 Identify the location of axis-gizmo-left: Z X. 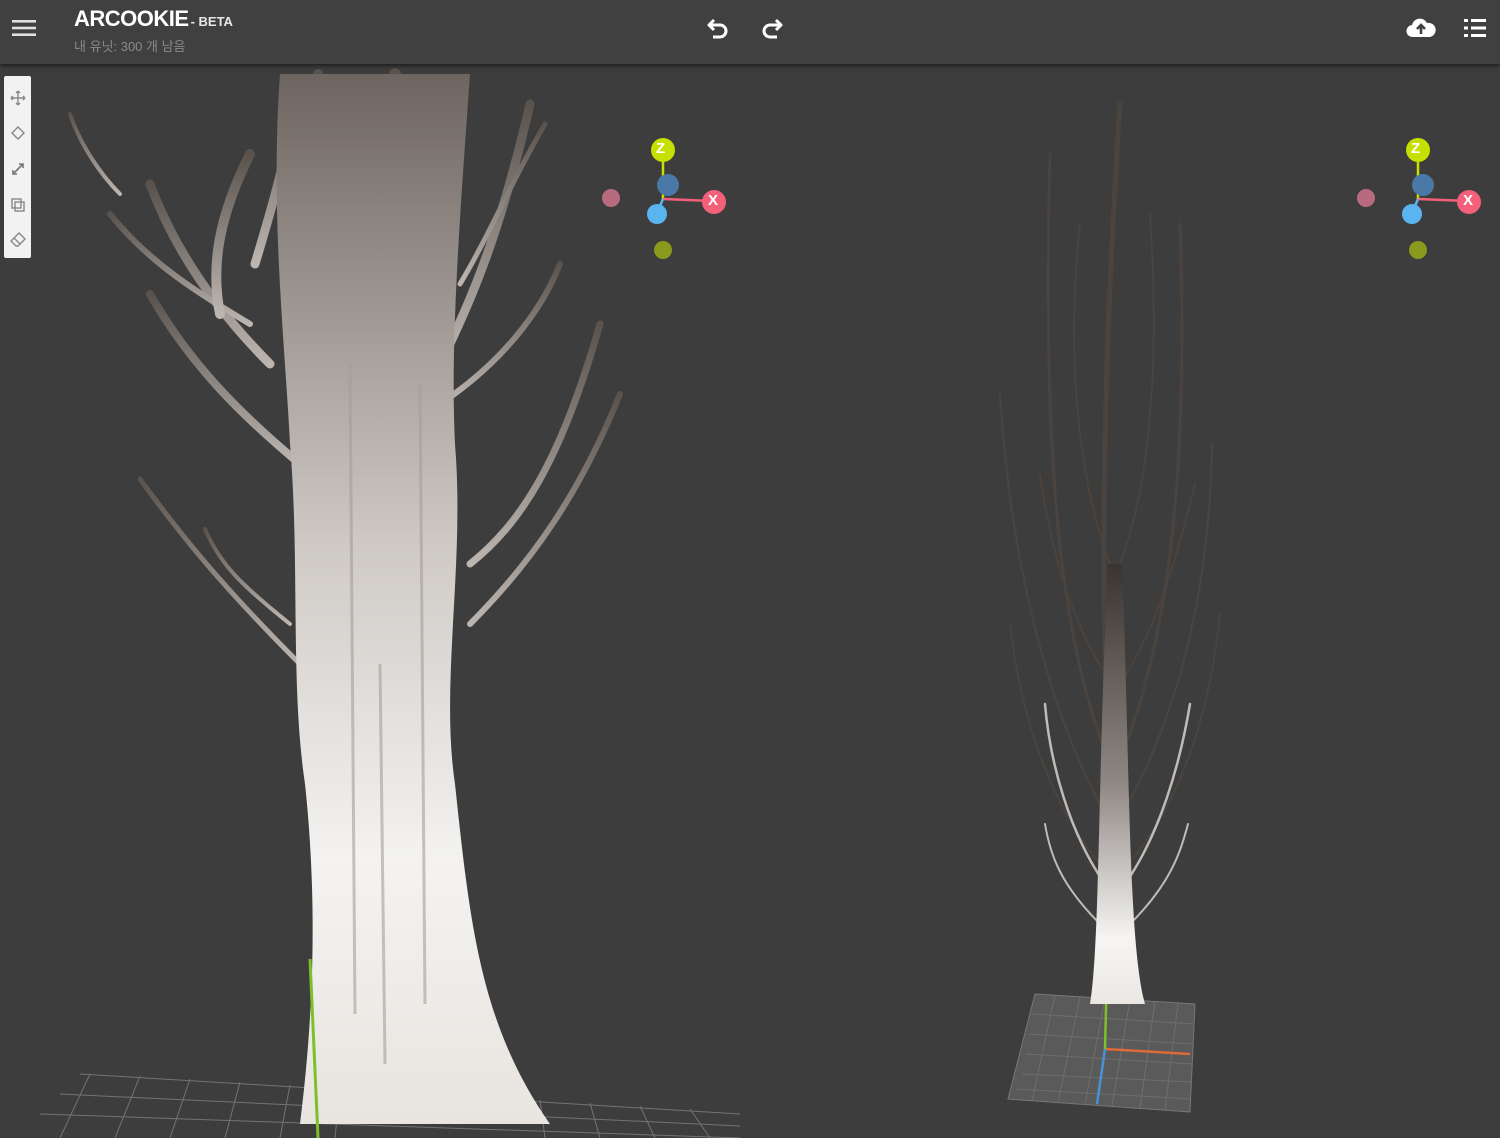
(665, 200).